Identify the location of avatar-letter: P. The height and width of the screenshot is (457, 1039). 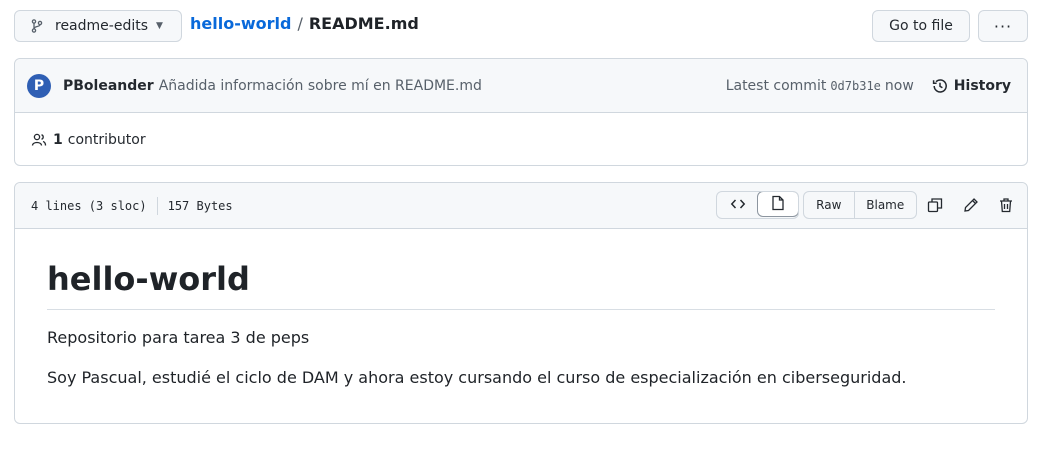
(39, 85).